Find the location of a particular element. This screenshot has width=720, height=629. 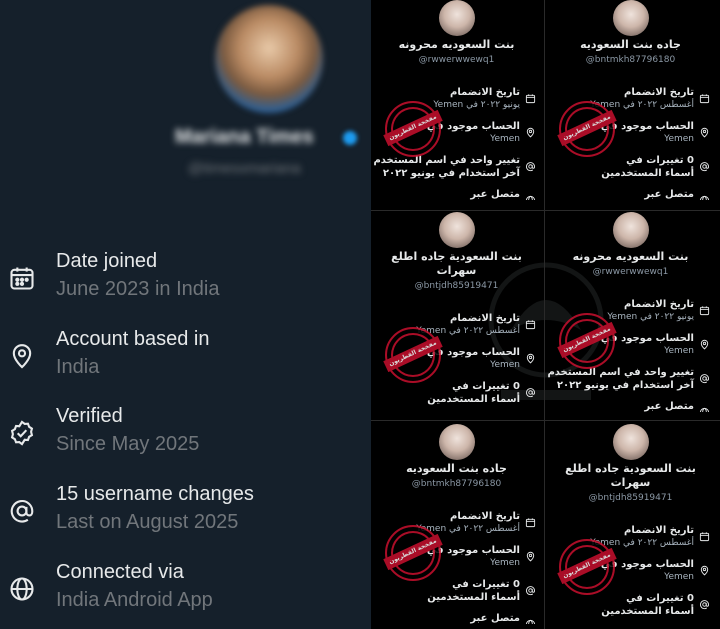

about-value: India is located at coordinates (78, 367).